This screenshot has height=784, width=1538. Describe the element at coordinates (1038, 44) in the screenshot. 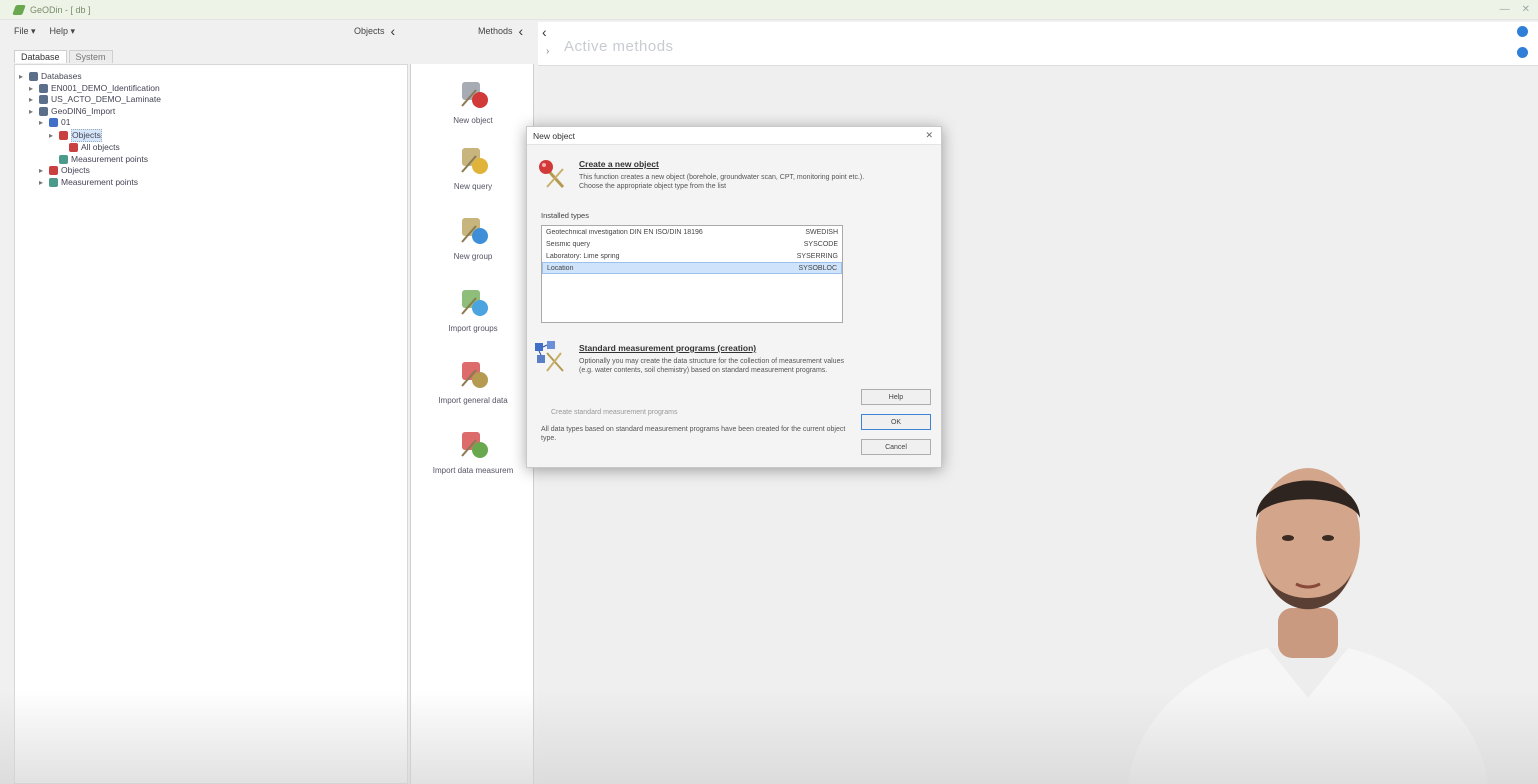

I see `active-methods-header: ‹ › Active methods` at that location.